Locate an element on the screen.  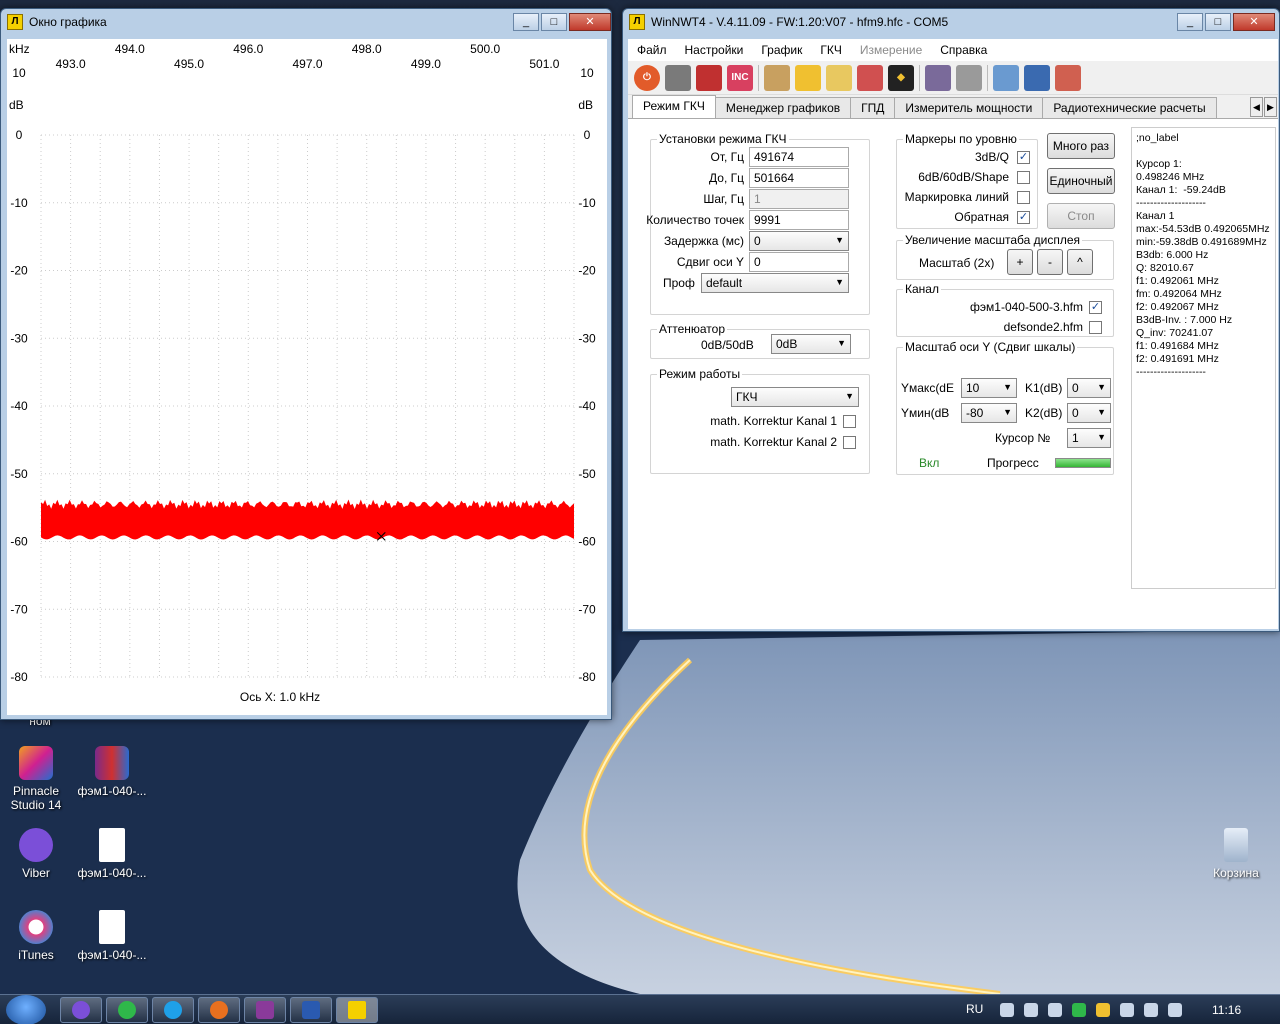
zoom-plus-button: + is located at coordinates (1020, 262).